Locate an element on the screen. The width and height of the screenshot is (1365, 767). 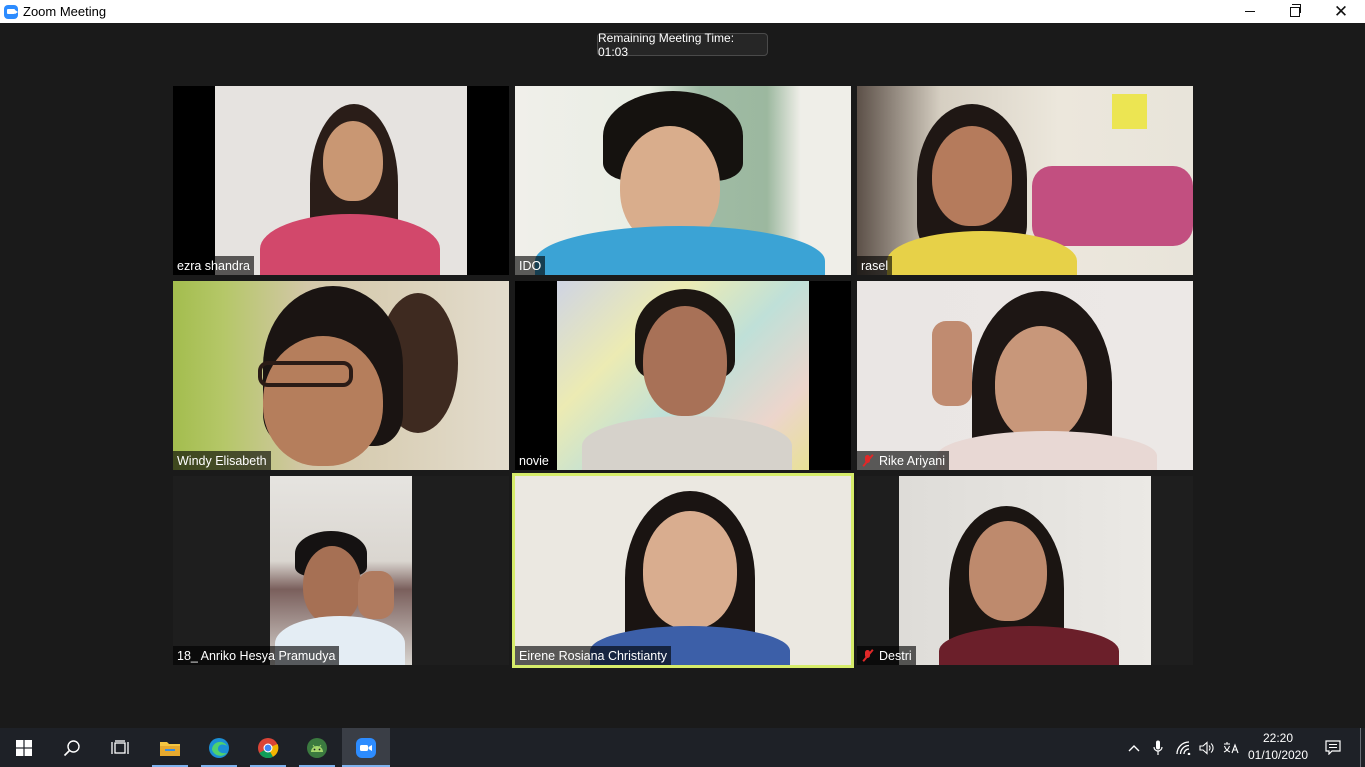
search-button is located at coordinates (72, 747).